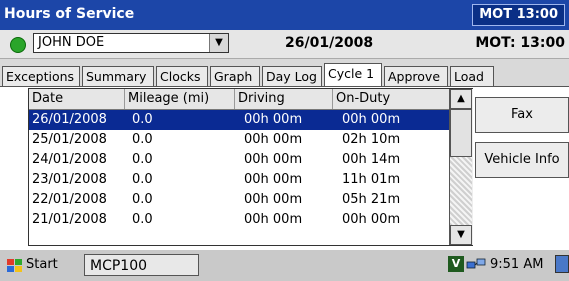 The width and height of the screenshot is (569, 281). Describe the element at coordinates (329, 43) in the screenshot. I see `current-date: 26/01/2008` at that location.